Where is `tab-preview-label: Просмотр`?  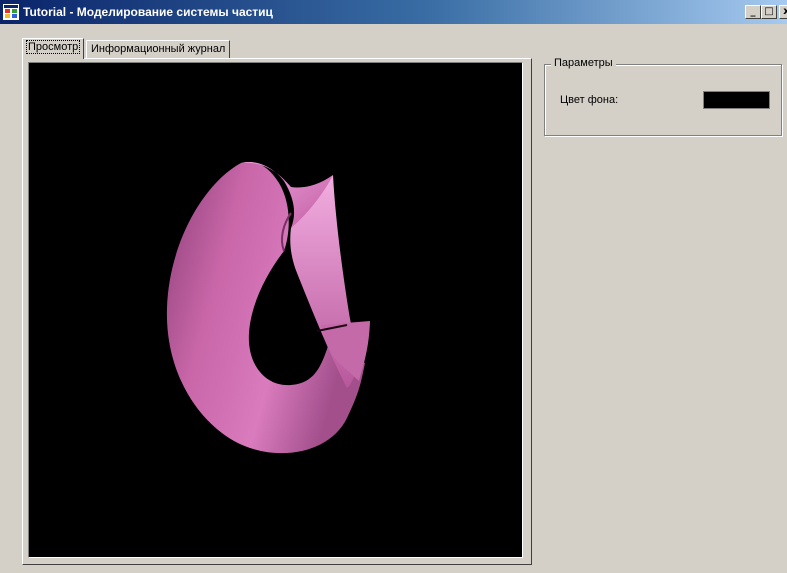 tab-preview-label: Просмотр is located at coordinates (53, 47).